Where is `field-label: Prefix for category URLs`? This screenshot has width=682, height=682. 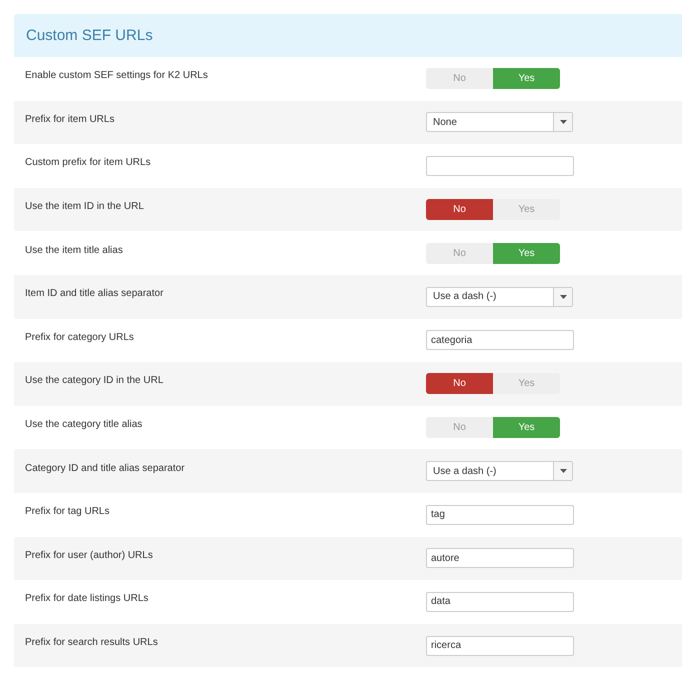
field-label: Prefix for category URLs is located at coordinates (79, 337).